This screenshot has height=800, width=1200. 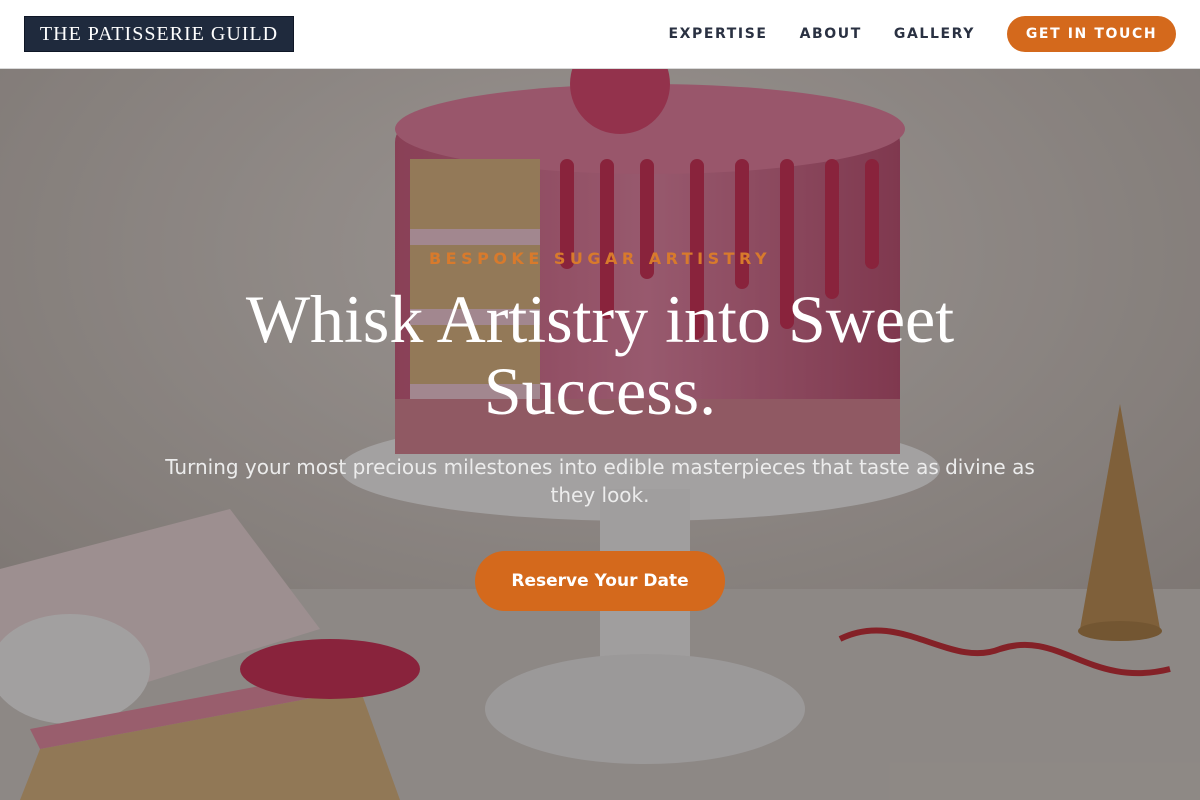 What do you see at coordinates (159, 34) in the screenshot?
I see `brand-logo: THE PATISSERIE GUILD` at bounding box center [159, 34].